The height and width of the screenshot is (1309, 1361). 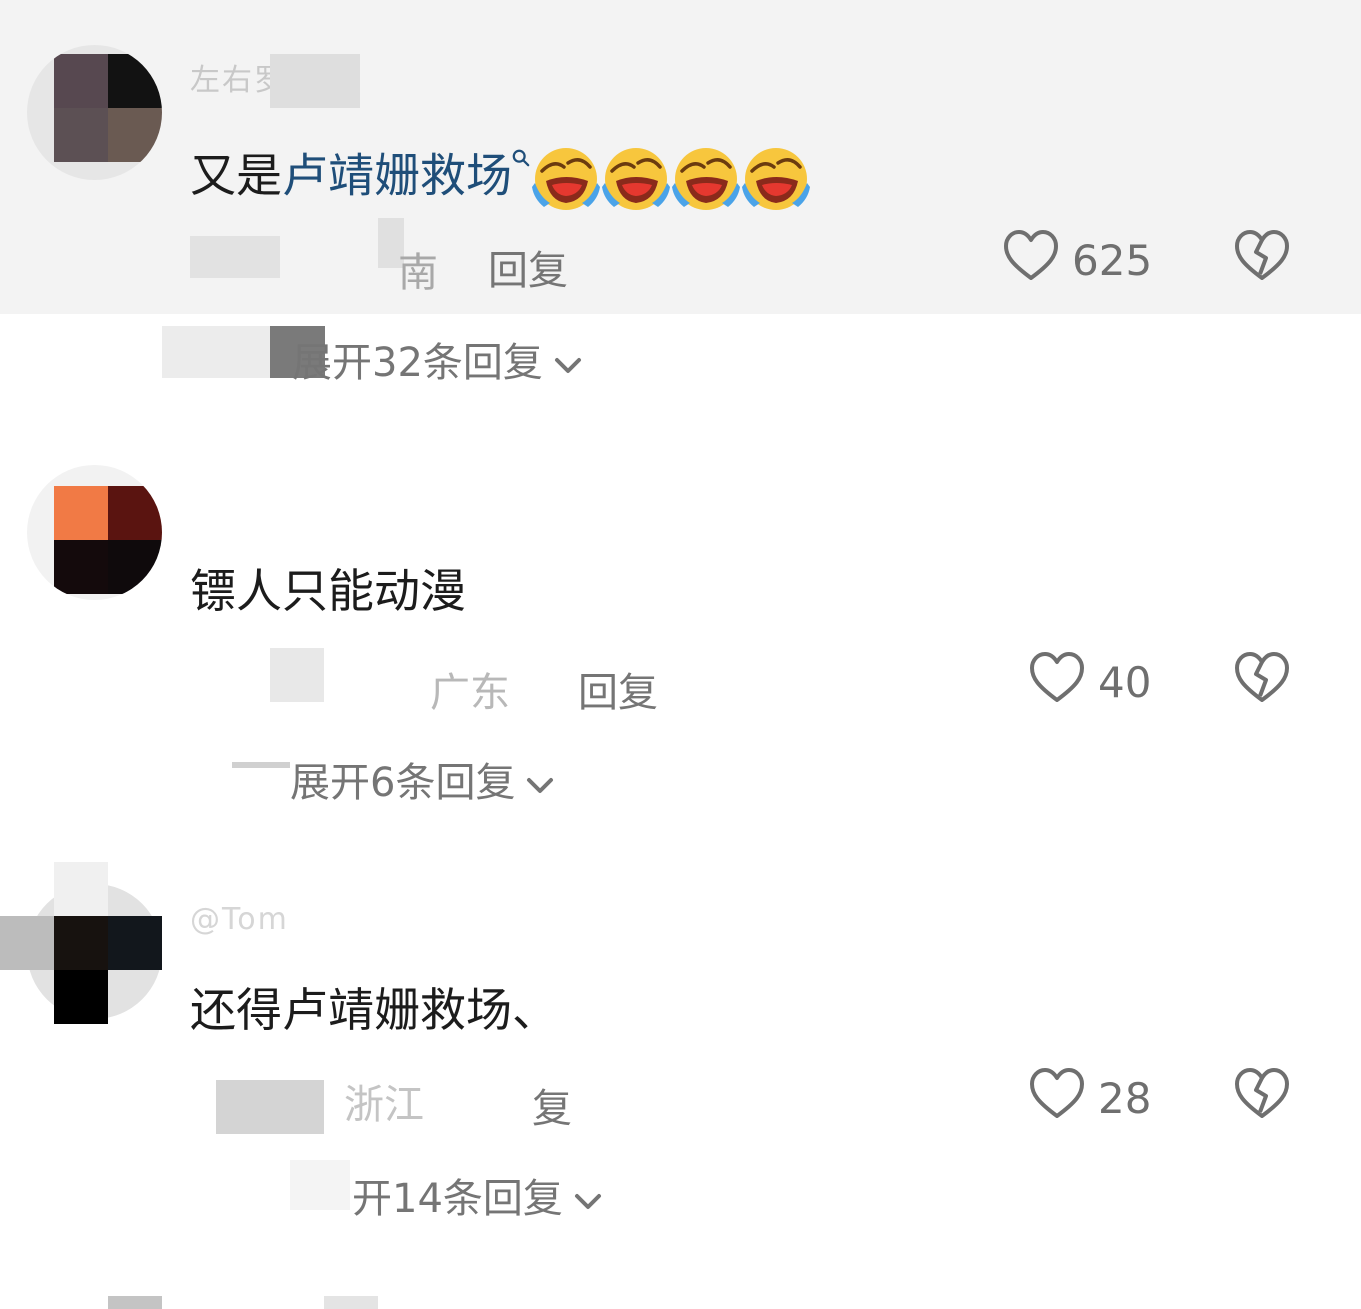 I want to click on expand-replies-button: 开14条回复, so click(x=477, y=1195).